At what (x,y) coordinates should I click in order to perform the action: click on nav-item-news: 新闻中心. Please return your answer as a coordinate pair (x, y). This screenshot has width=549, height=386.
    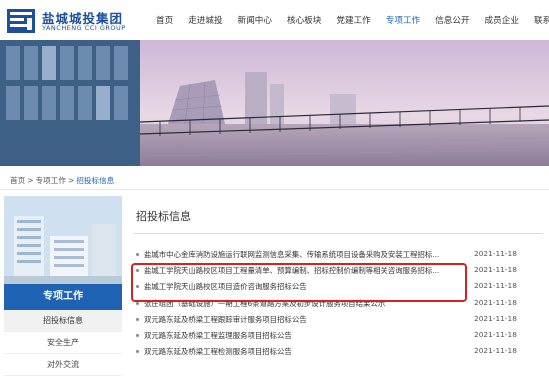
    Looking at the image, I should click on (255, 20).